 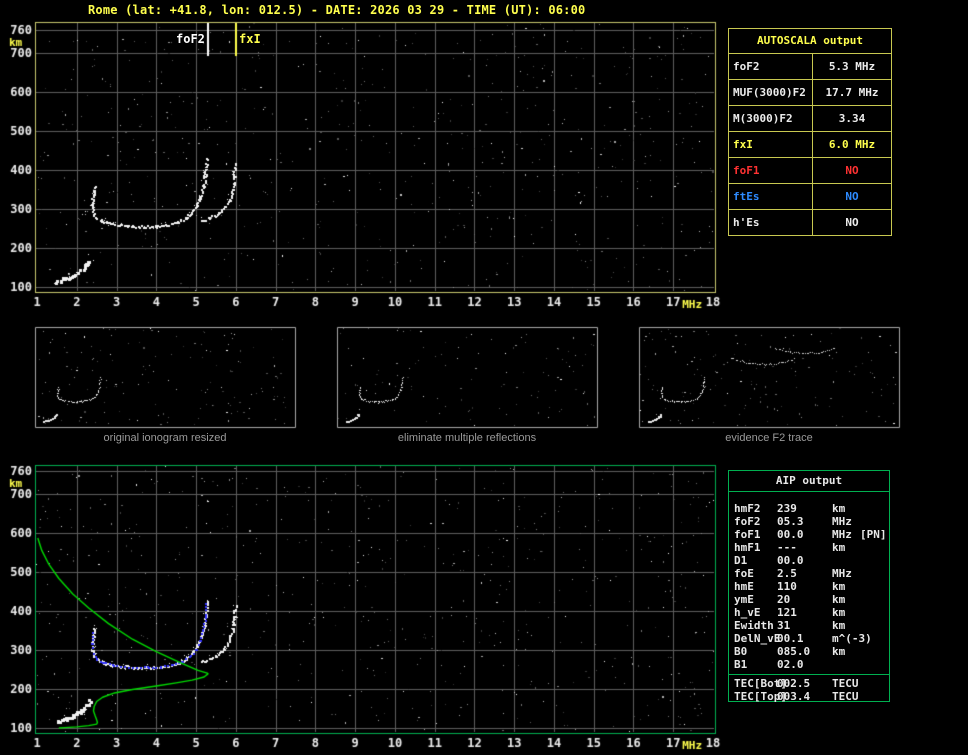 I want to click on aip-param-label: foF1, so click(x=747, y=534).